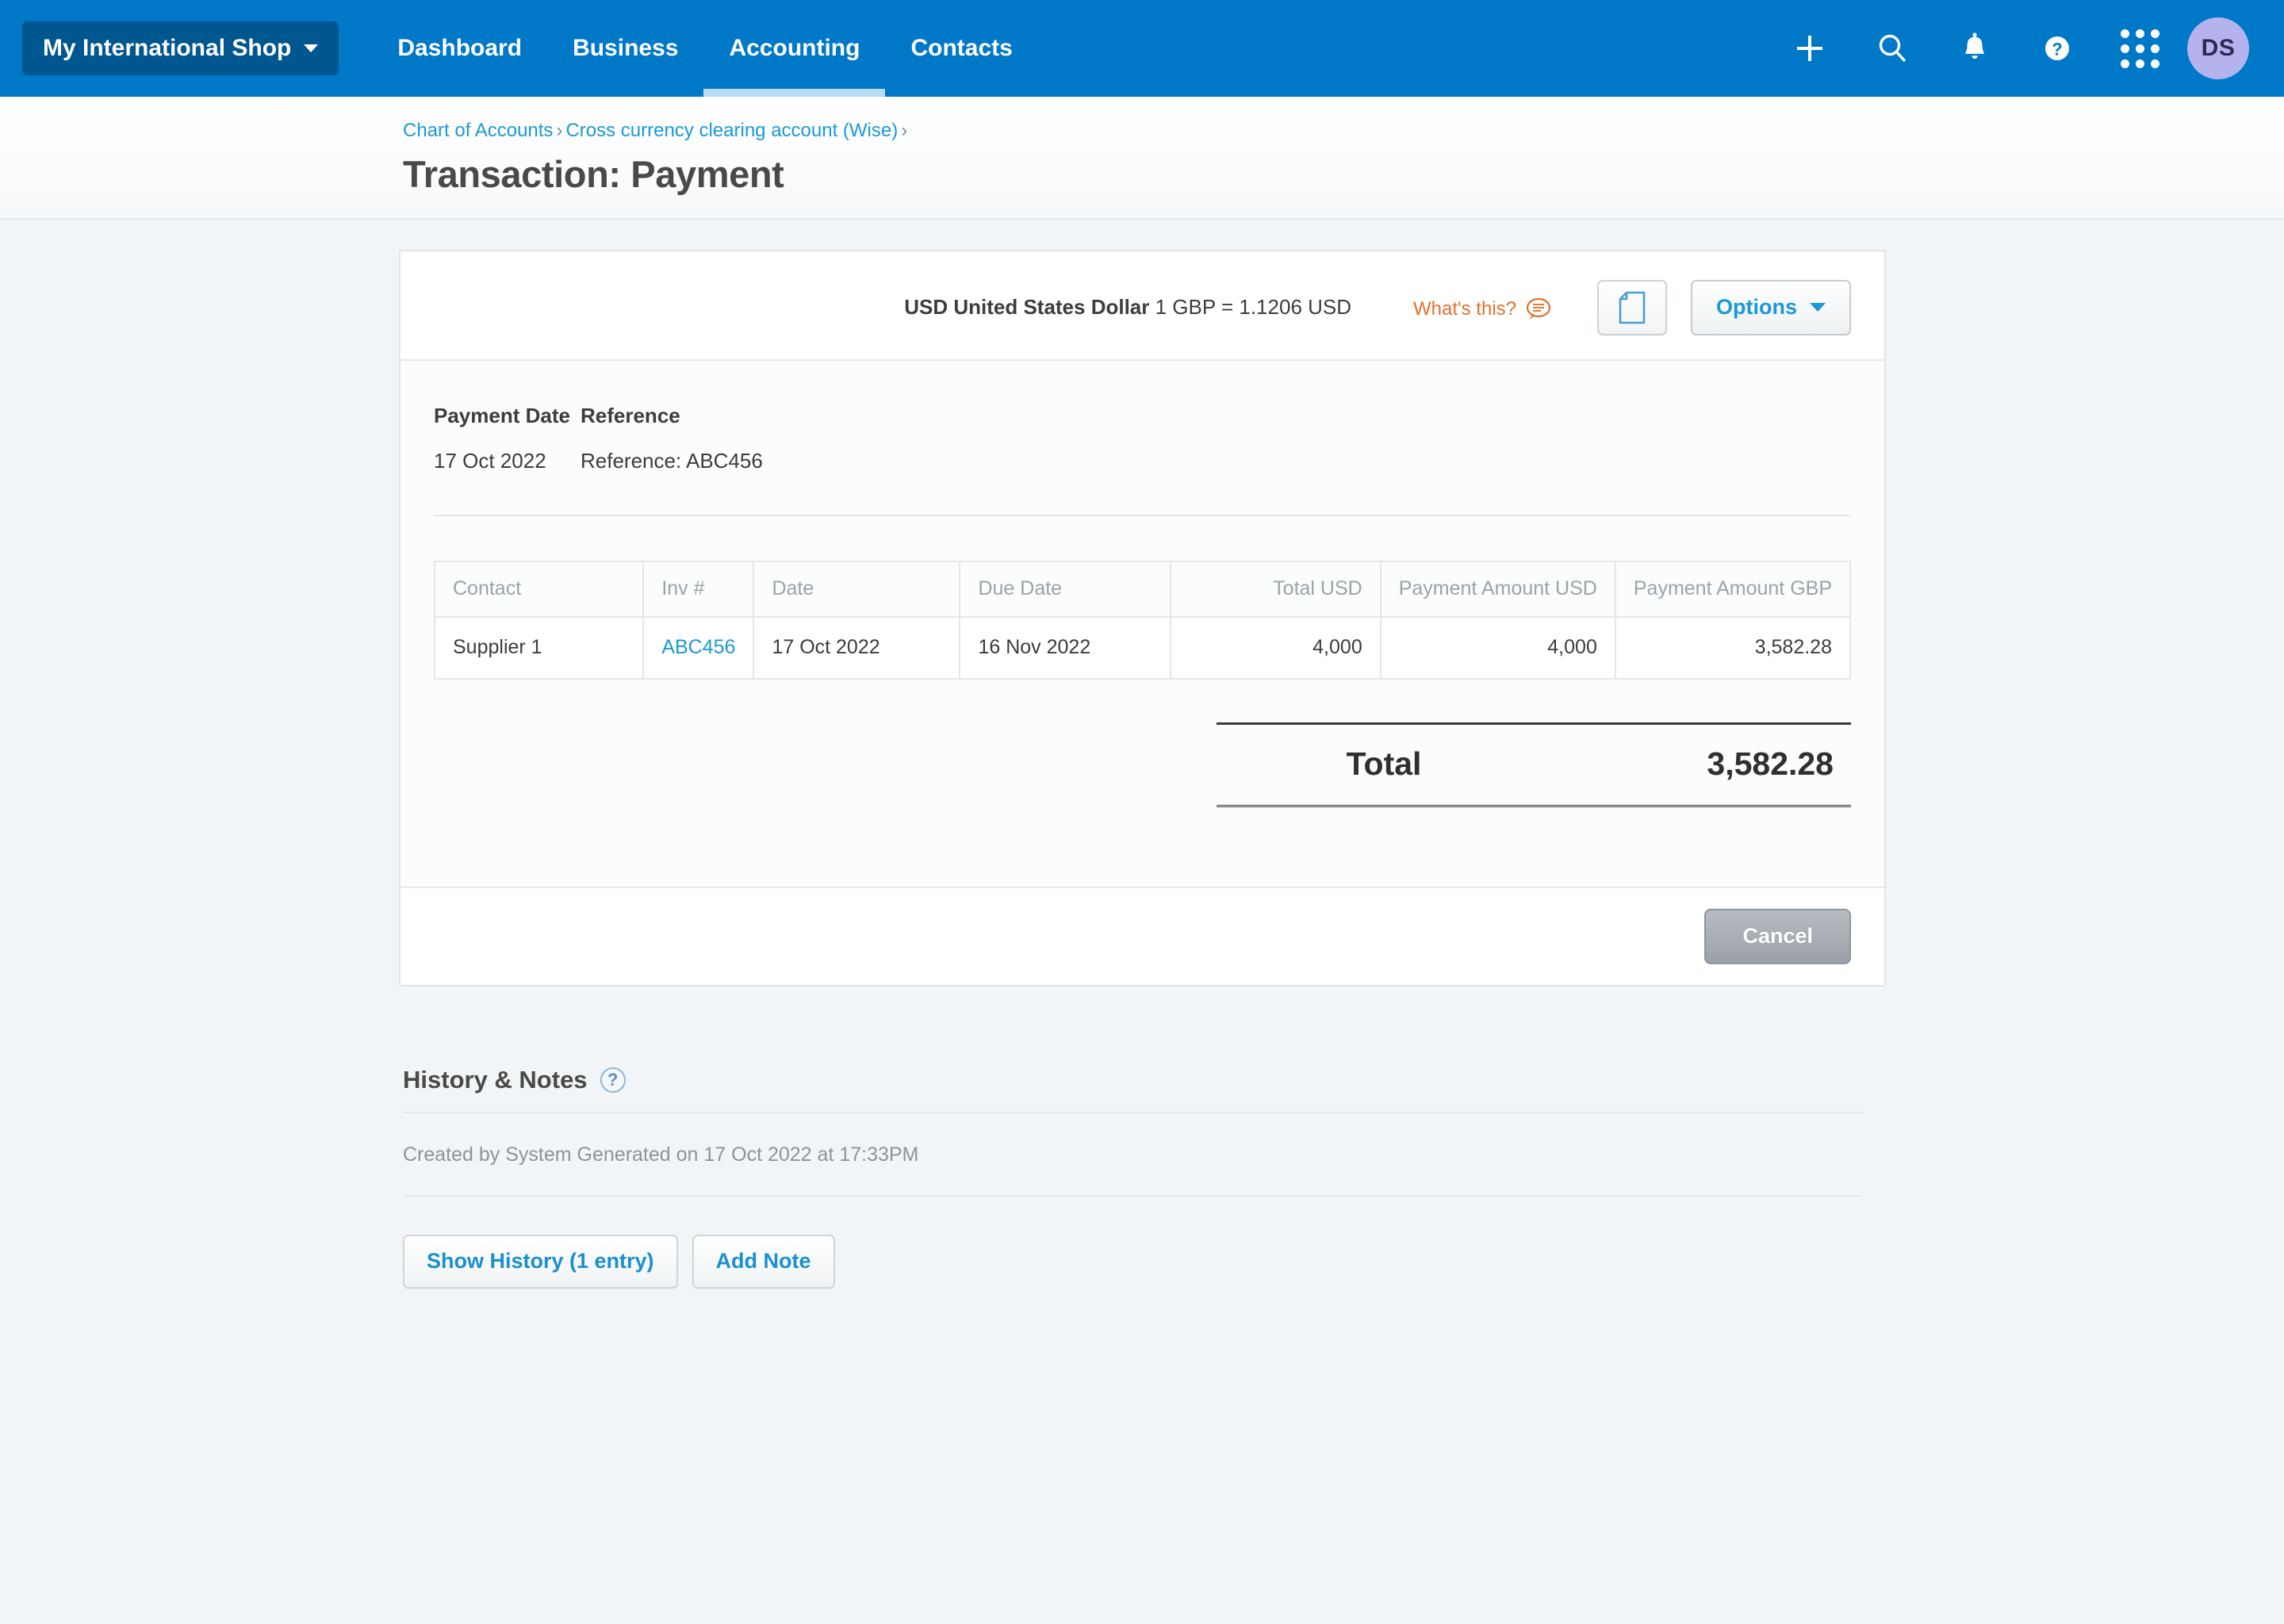  I want to click on column-header-invoice: Inv #, so click(698, 589).